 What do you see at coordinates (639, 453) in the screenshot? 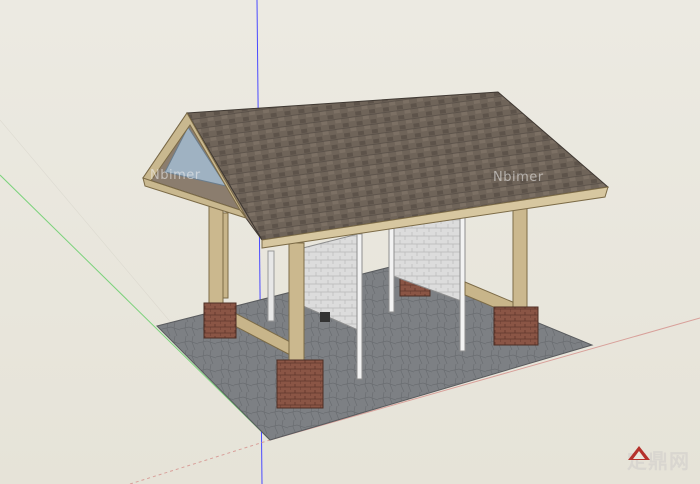
I see `brand-logo-icon` at bounding box center [639, 453].